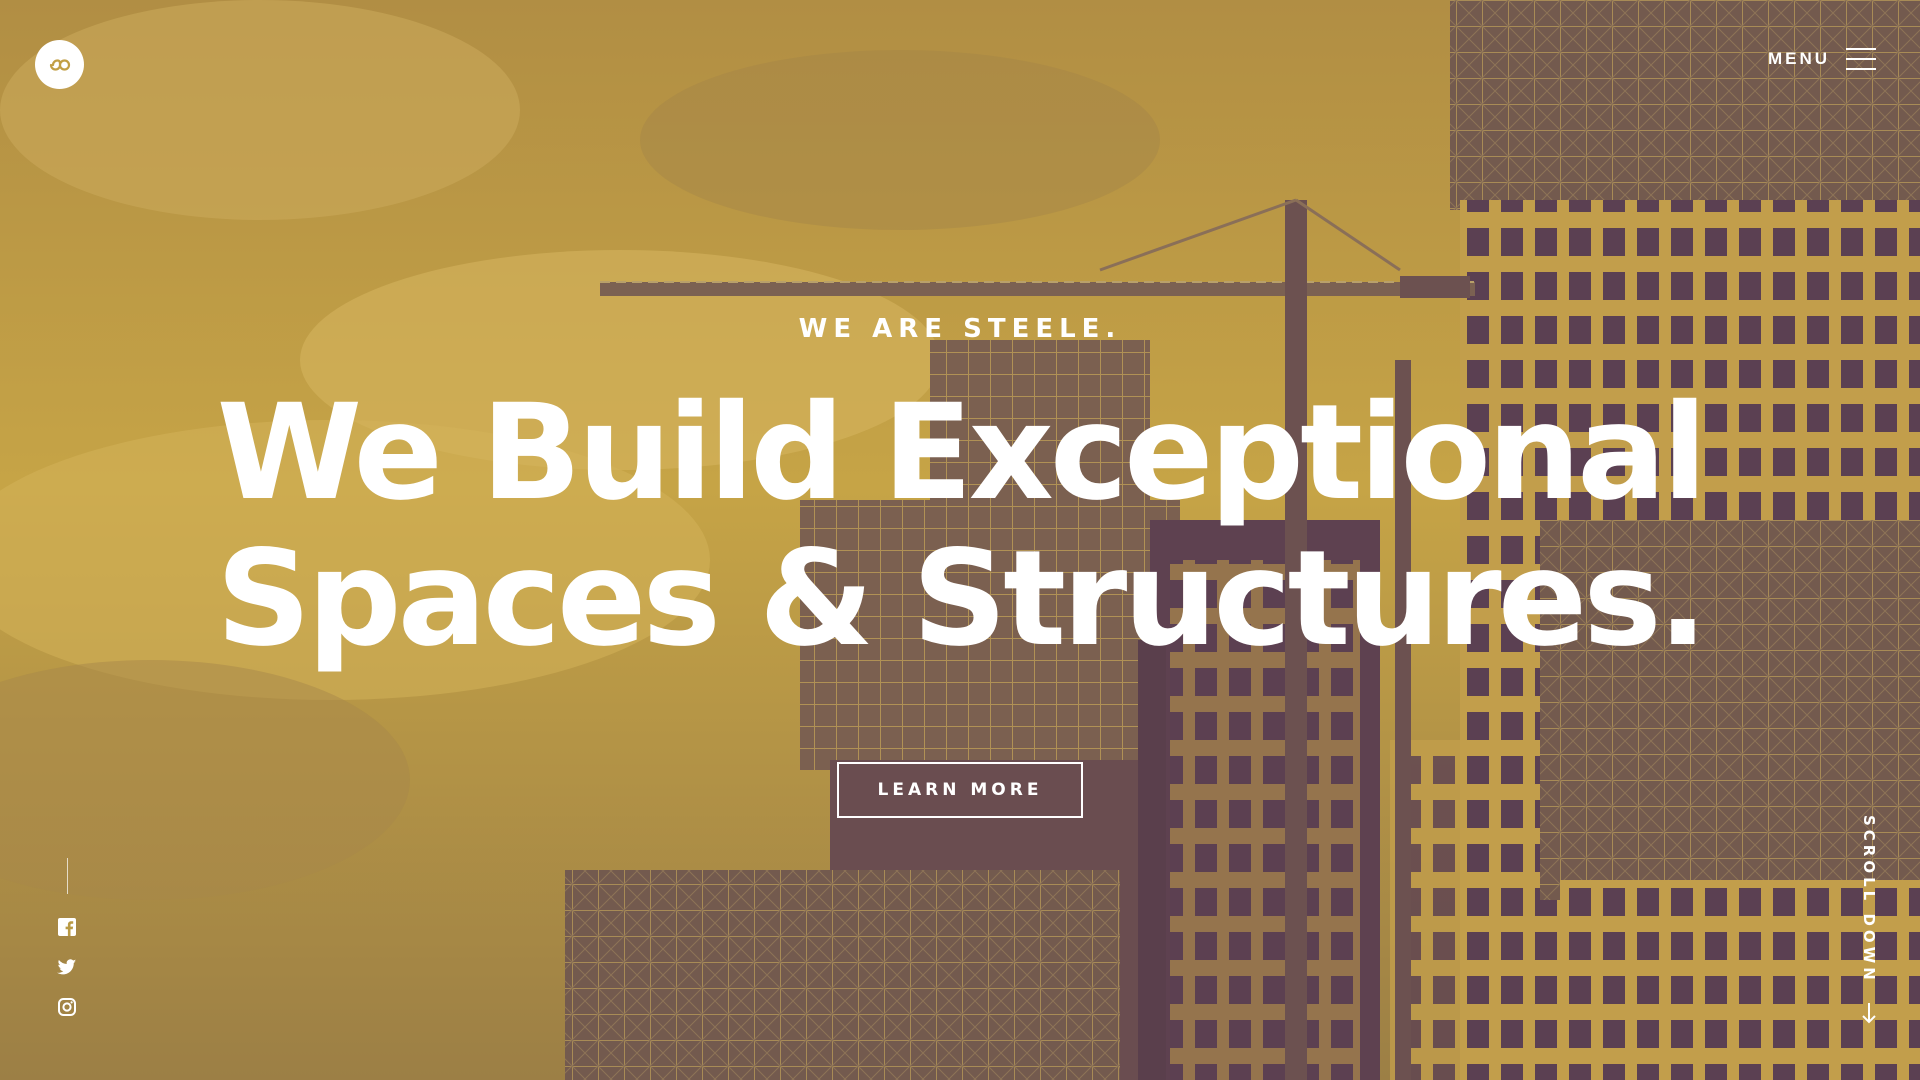  I want to click on scroll-down-link: SCROLL DOWN, so click(1869, 920).